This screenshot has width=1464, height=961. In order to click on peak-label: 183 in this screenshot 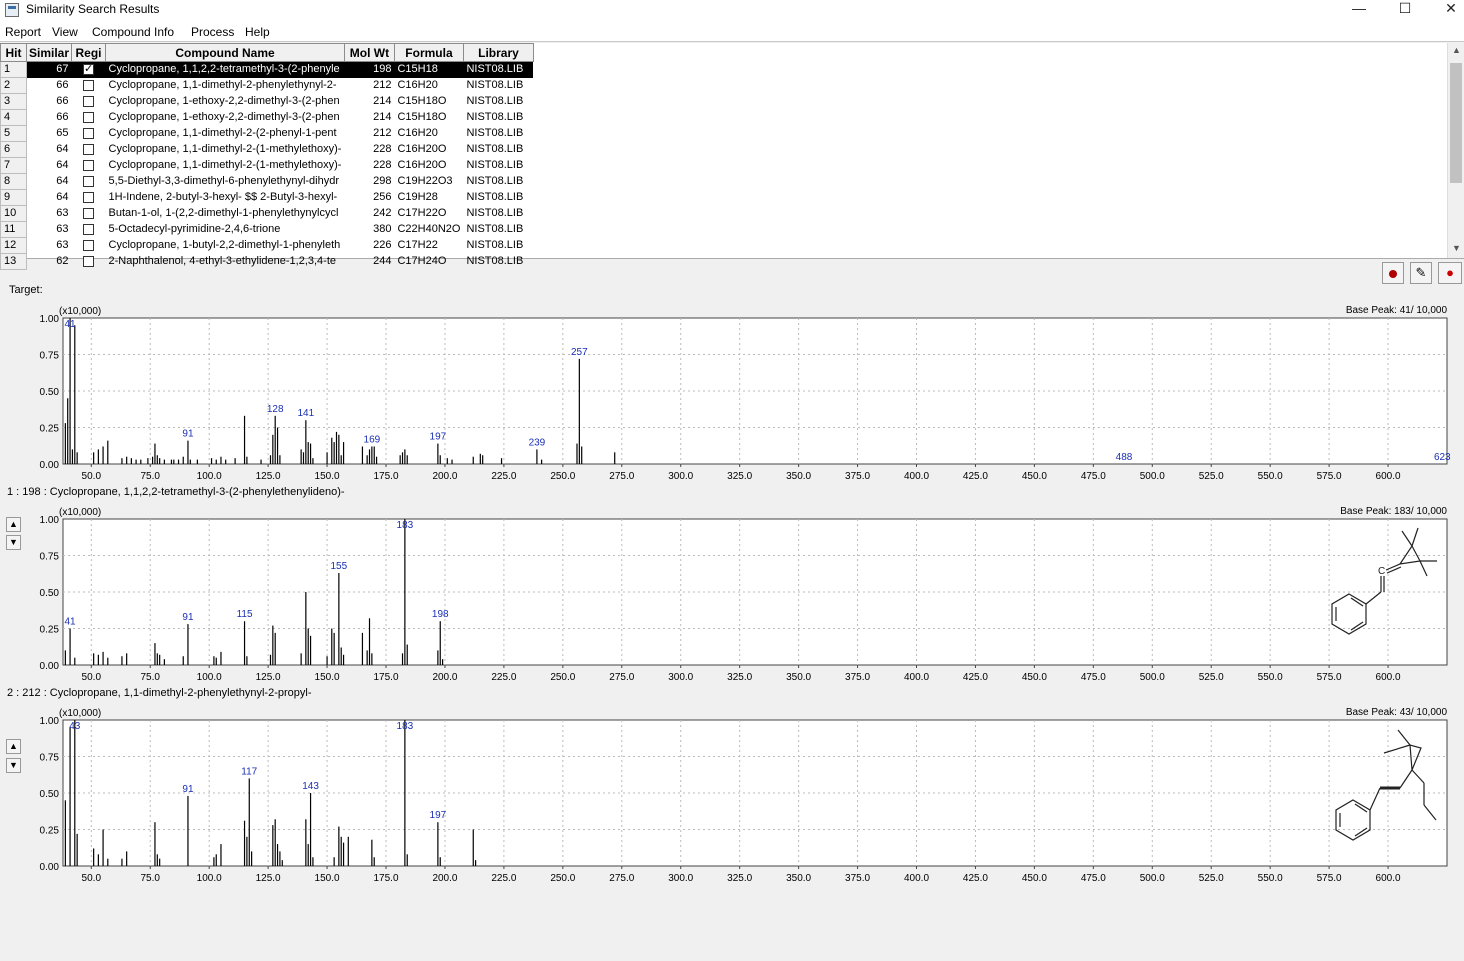, I will do `click(405, 525)`.